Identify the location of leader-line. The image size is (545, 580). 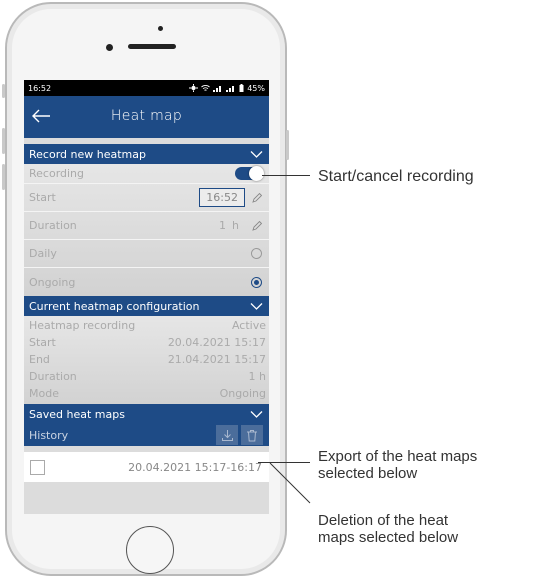
(290, 483).